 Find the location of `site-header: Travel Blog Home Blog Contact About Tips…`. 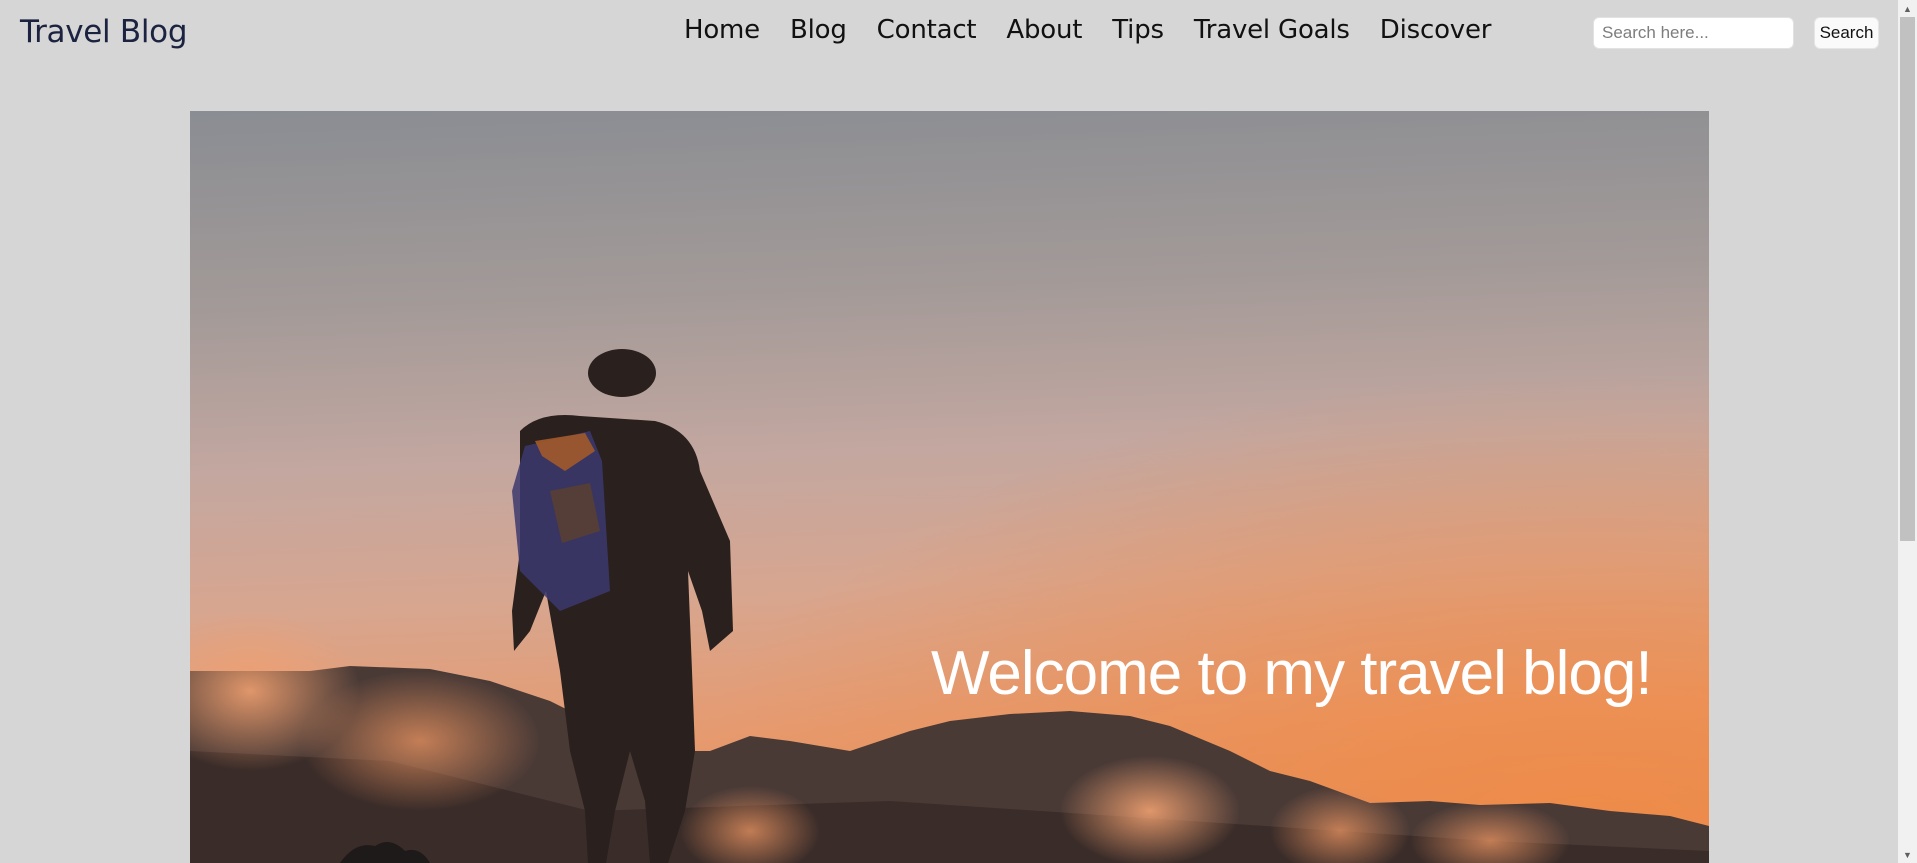

site-header: Travel Blog Home Blog Contact About Tips… is located at coordinates (949, 34).